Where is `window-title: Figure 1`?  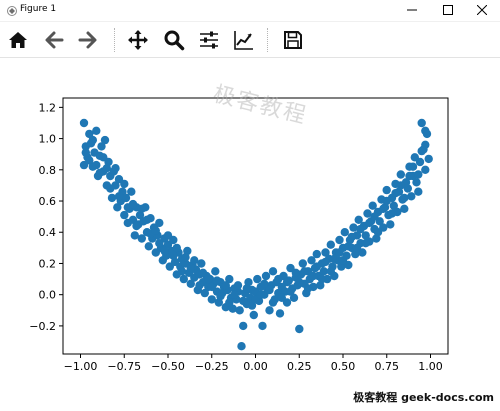 window-title: Figure 1 is located at coordinates (38, 9).